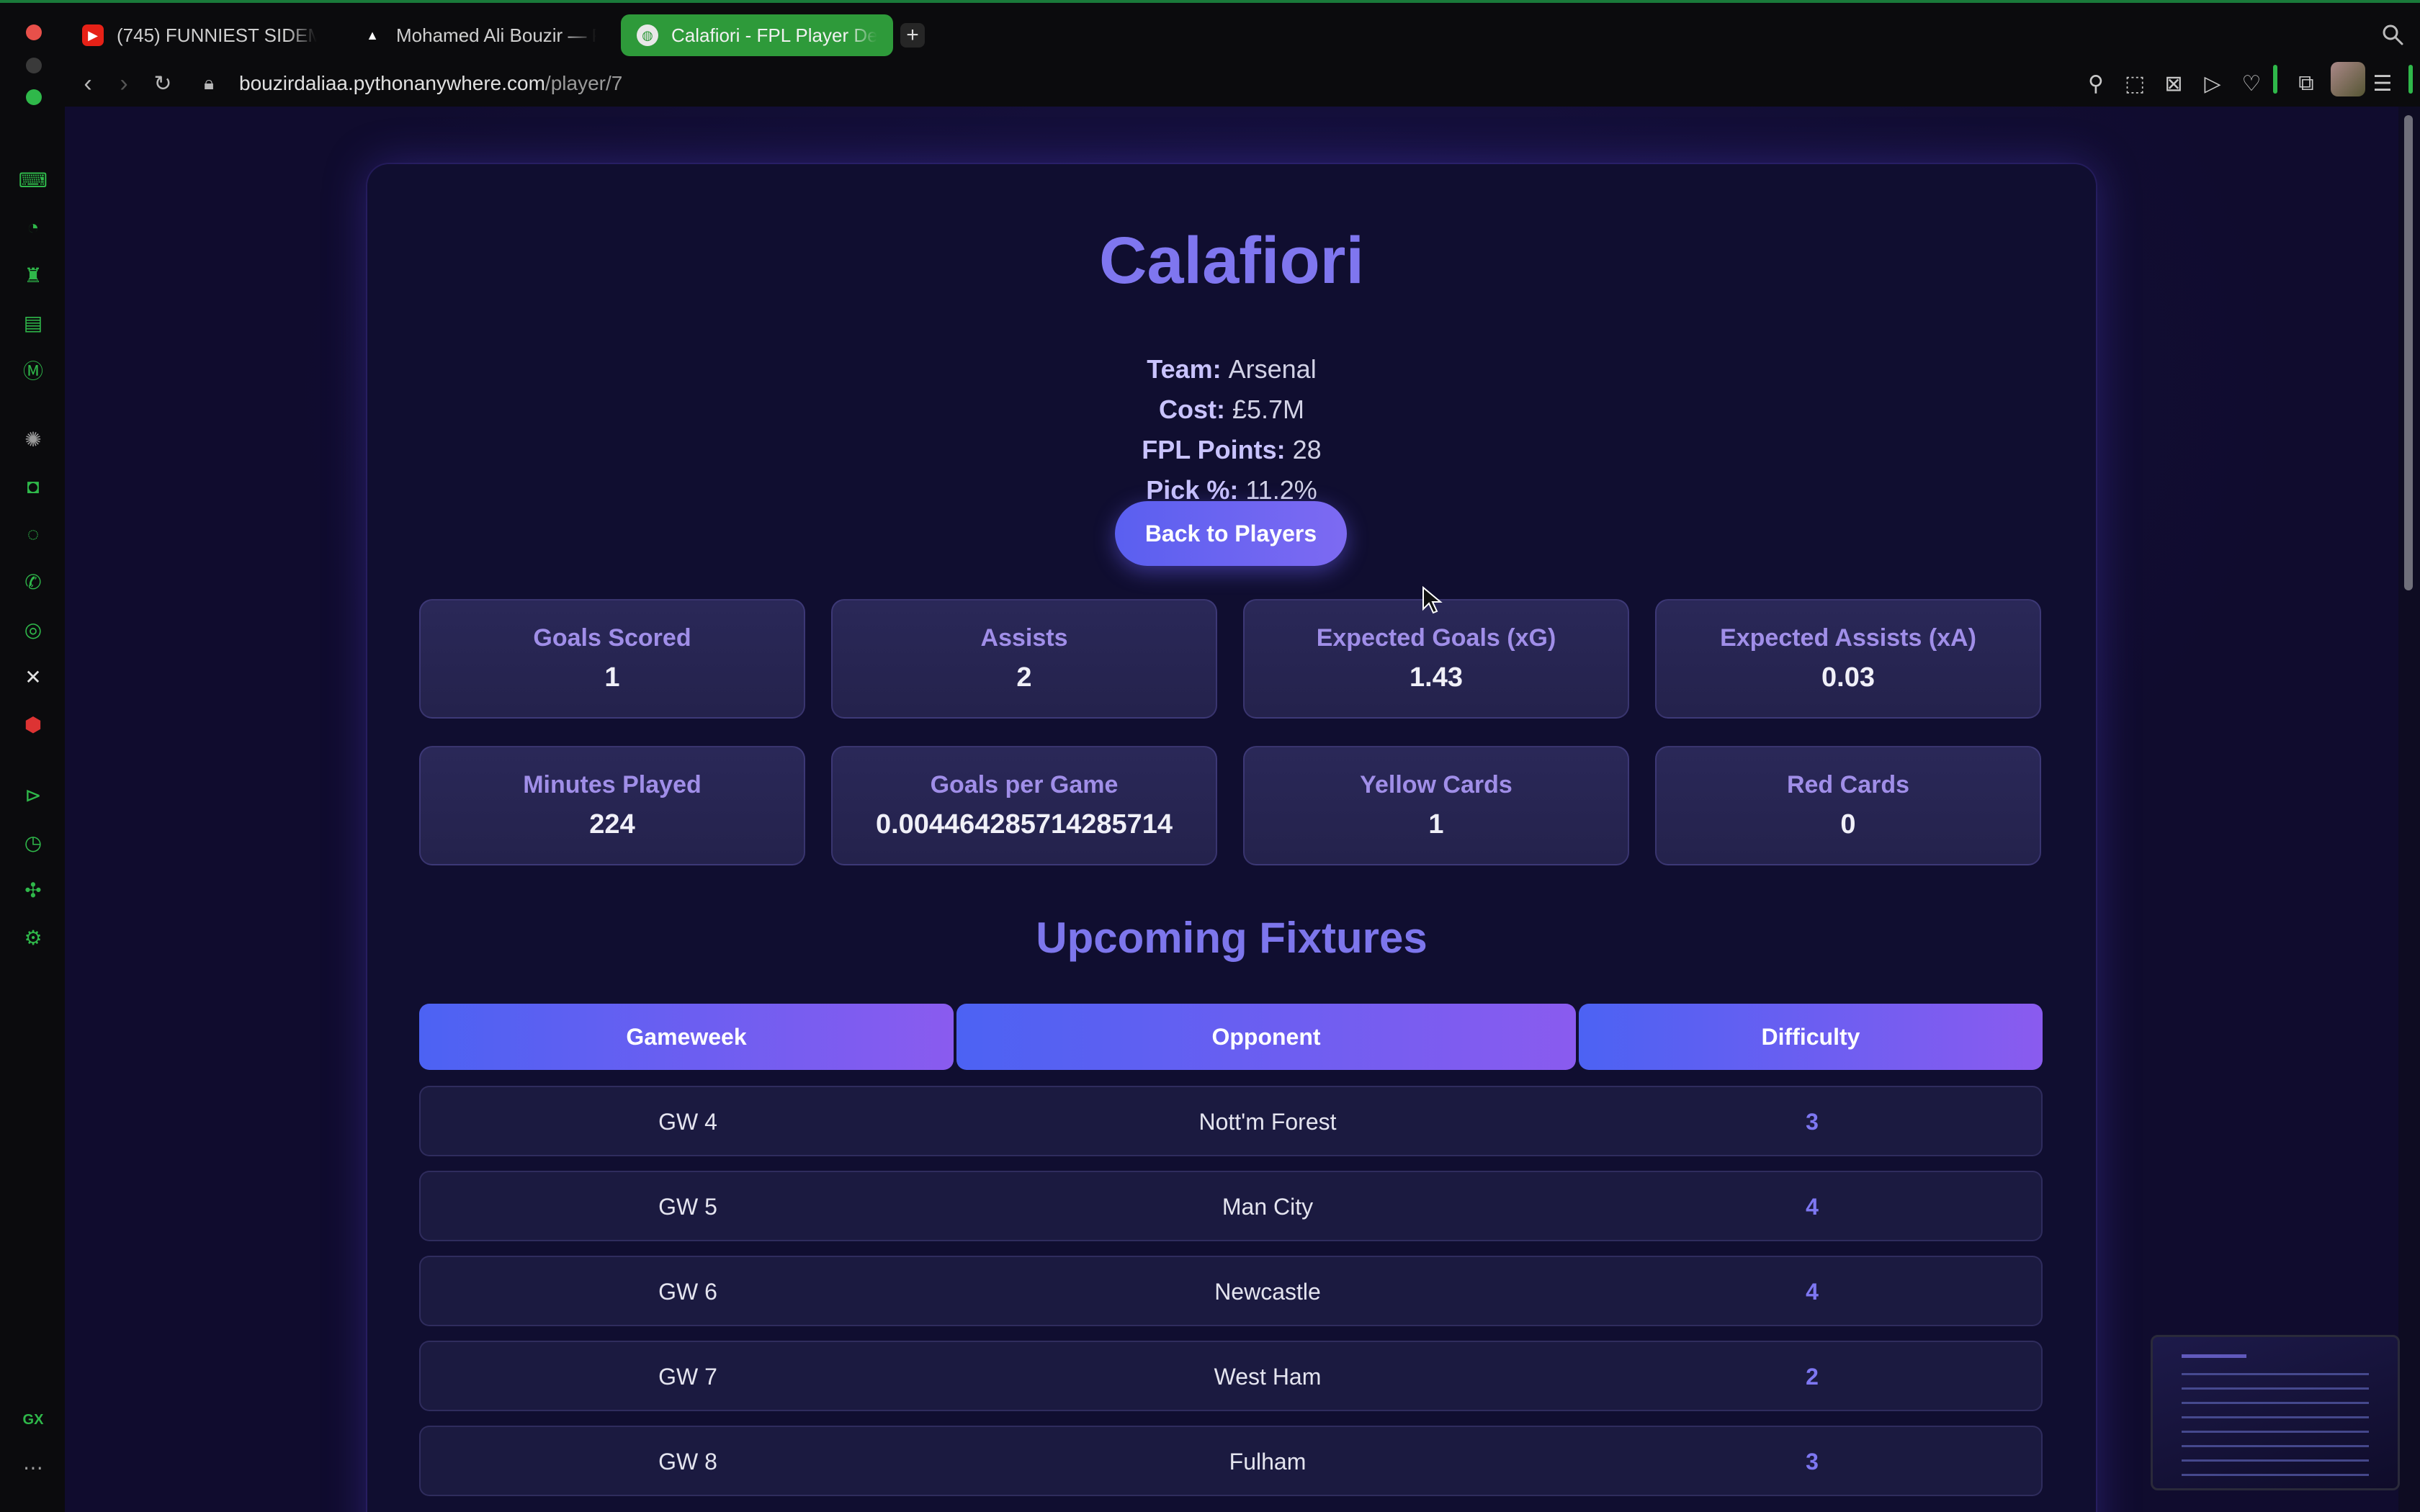 This screenshot has width=2420, height=1512. Describe the element at coordinates (612, 638) in the screenshot. I see `stat-label: Goals Scored` at that location.